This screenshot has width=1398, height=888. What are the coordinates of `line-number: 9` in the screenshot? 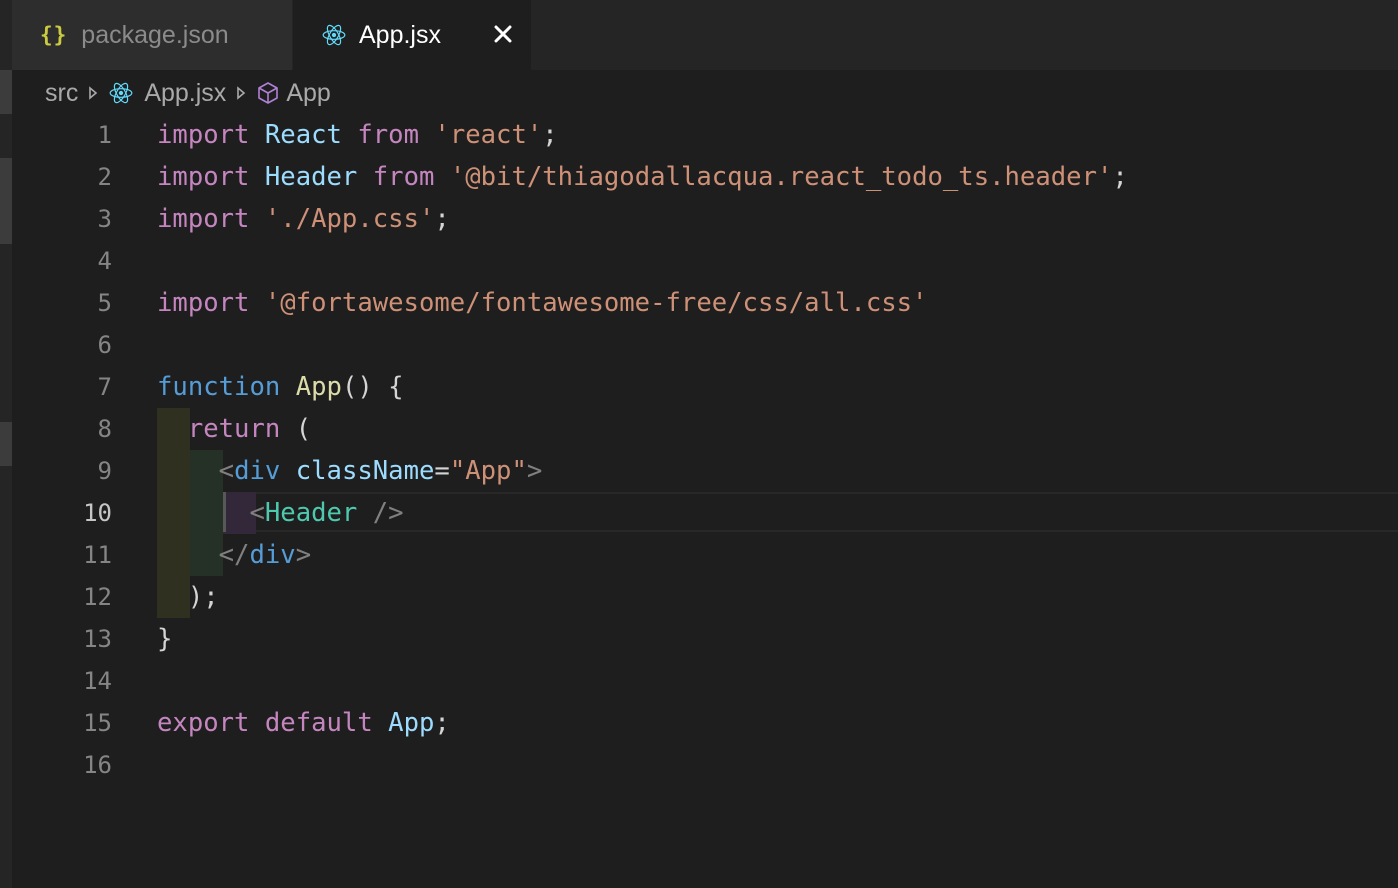 It's located at (104, 471).